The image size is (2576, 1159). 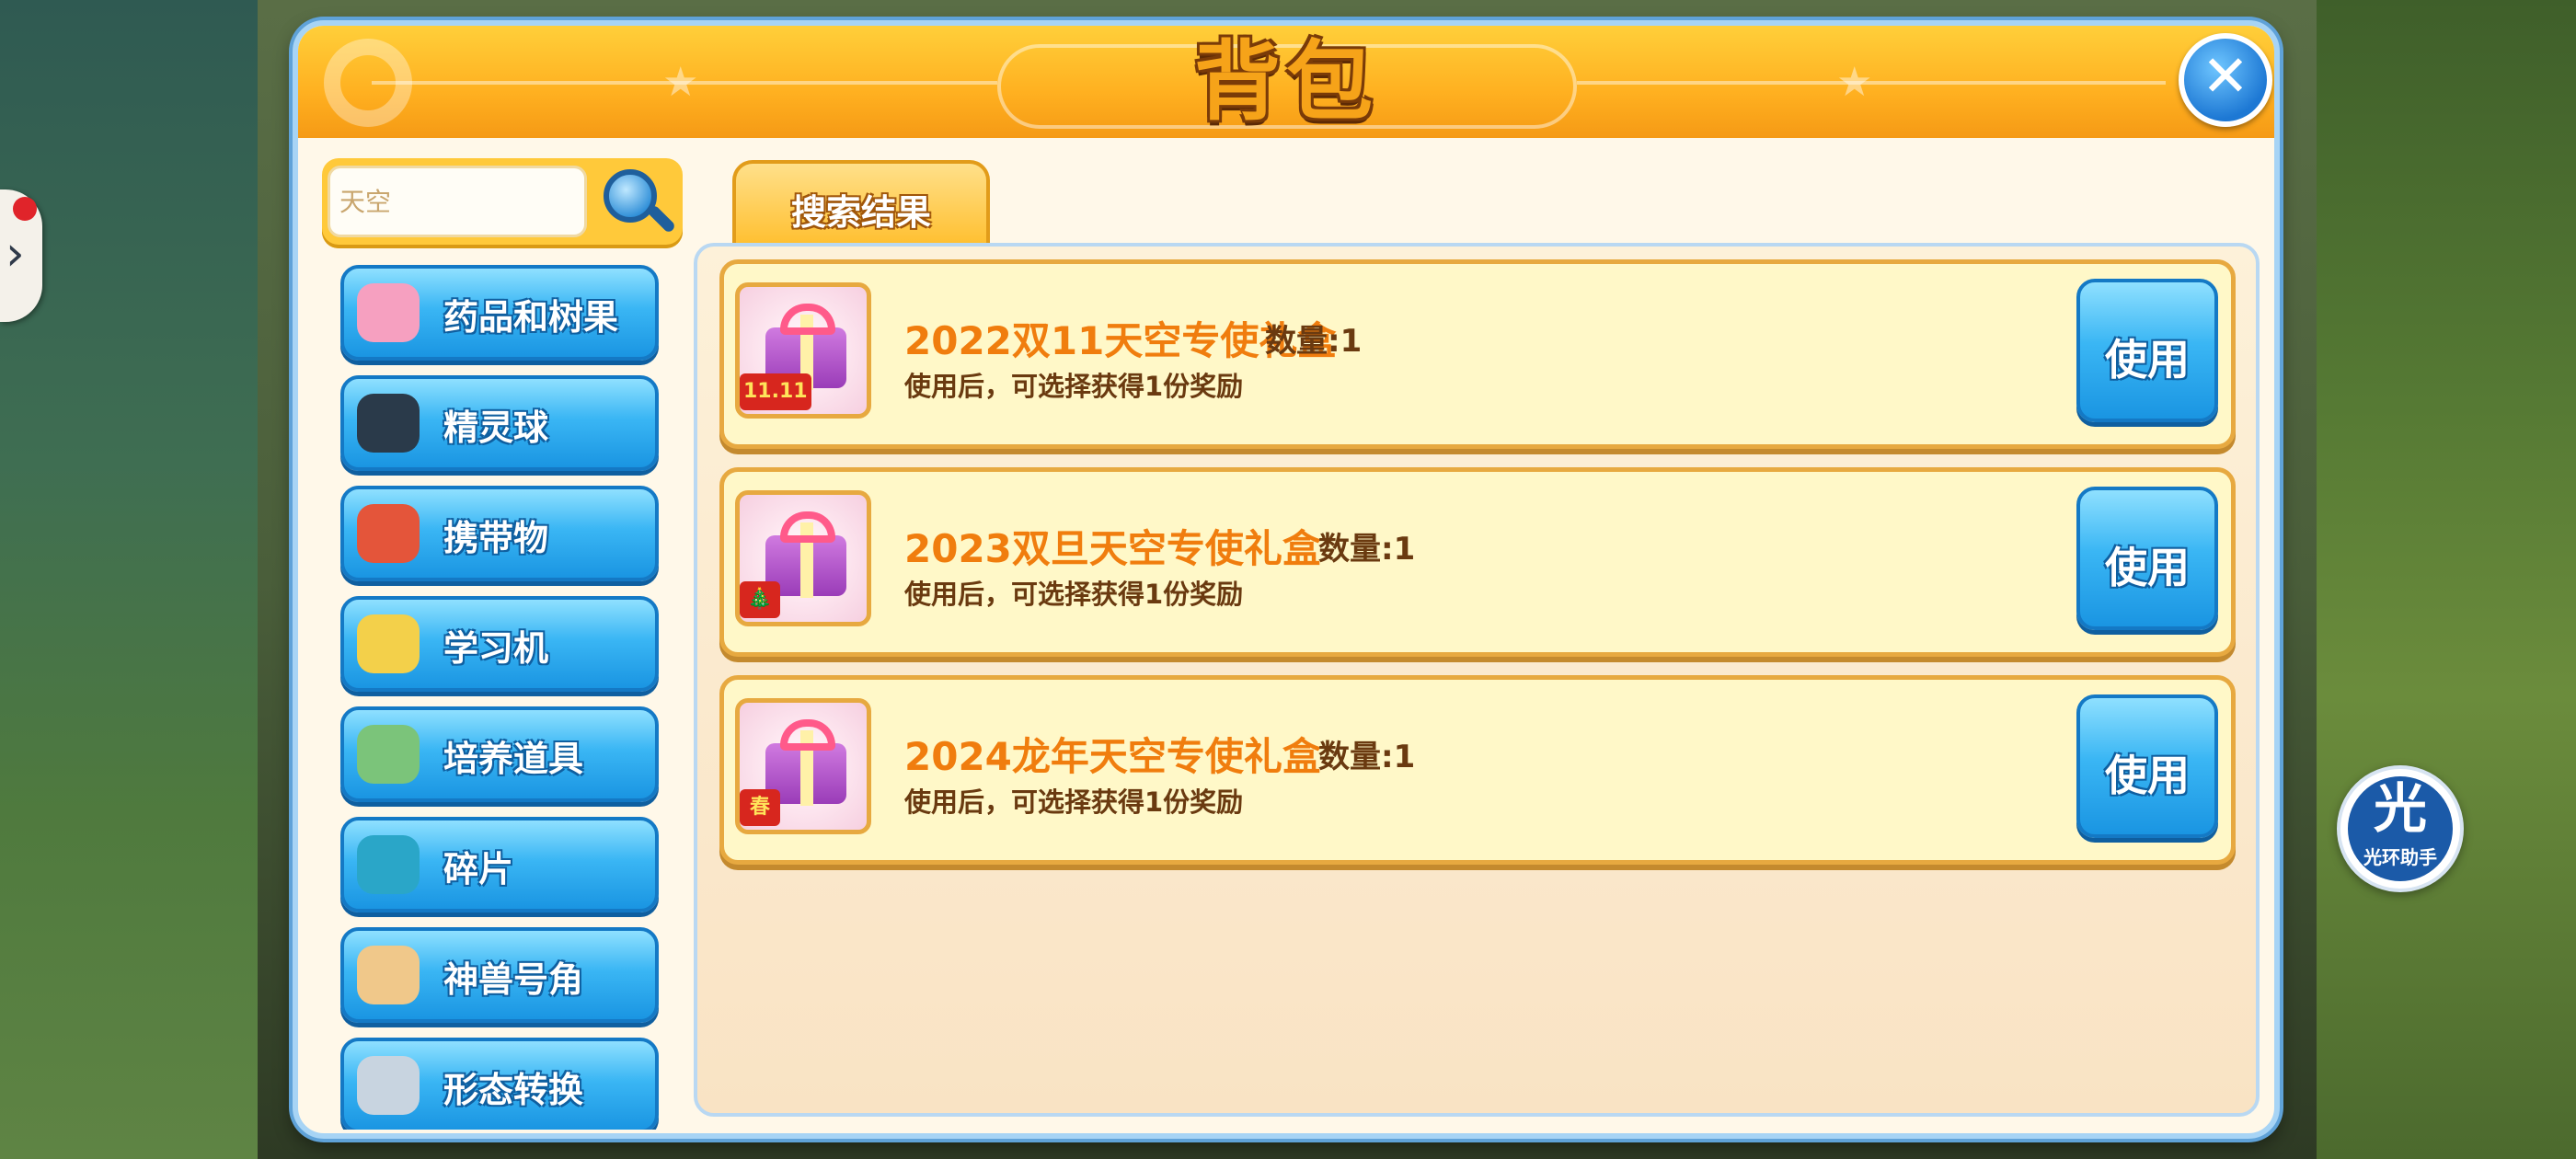 I want to click on held-item-icon, so click(x=388, y=533).